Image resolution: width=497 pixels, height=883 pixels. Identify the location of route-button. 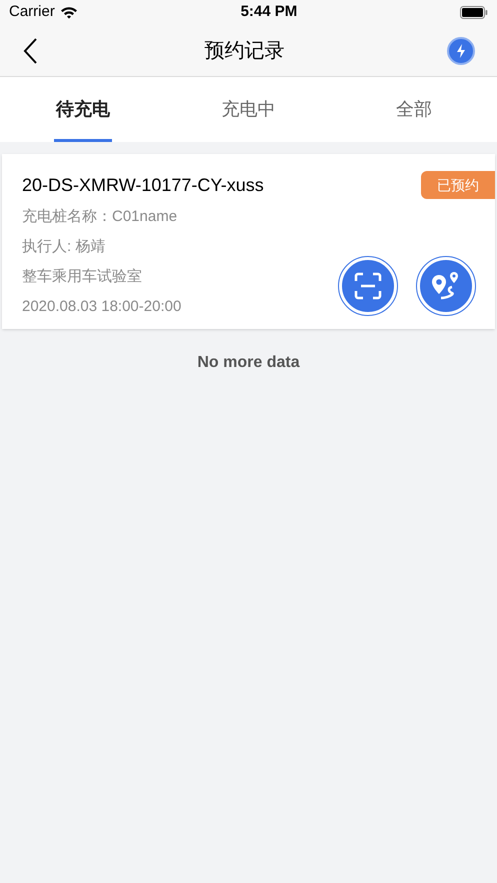
(446, 286).